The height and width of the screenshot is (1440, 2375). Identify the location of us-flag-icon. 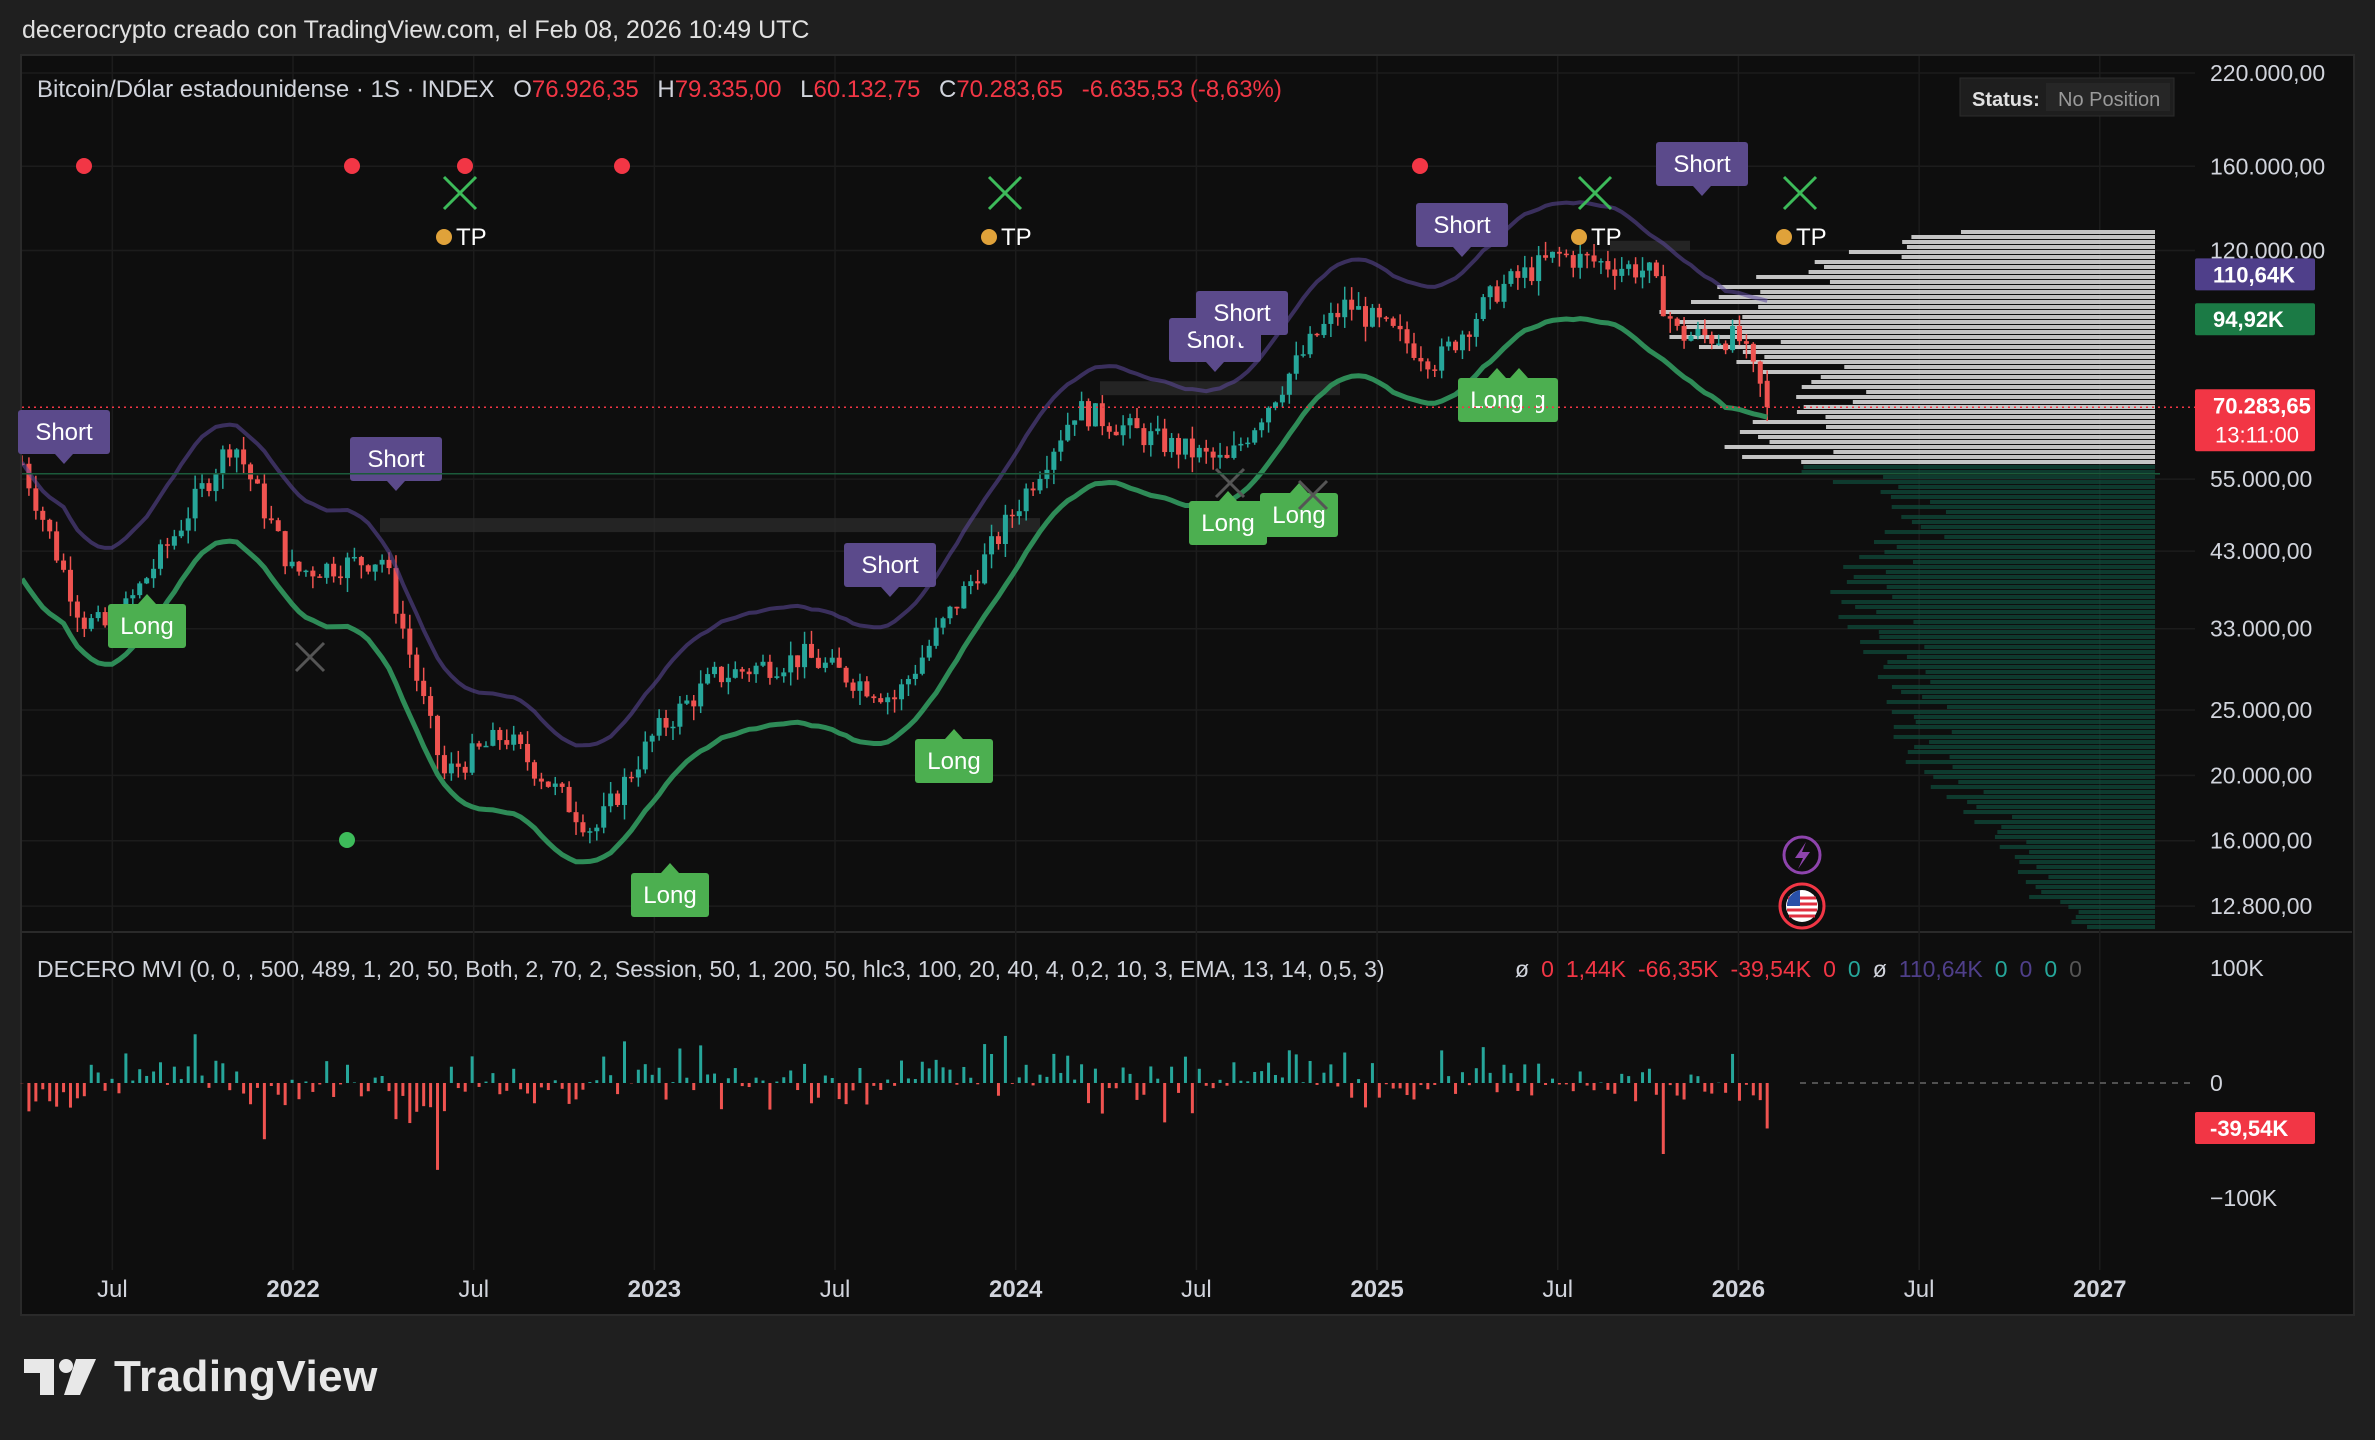
(1802, 906).